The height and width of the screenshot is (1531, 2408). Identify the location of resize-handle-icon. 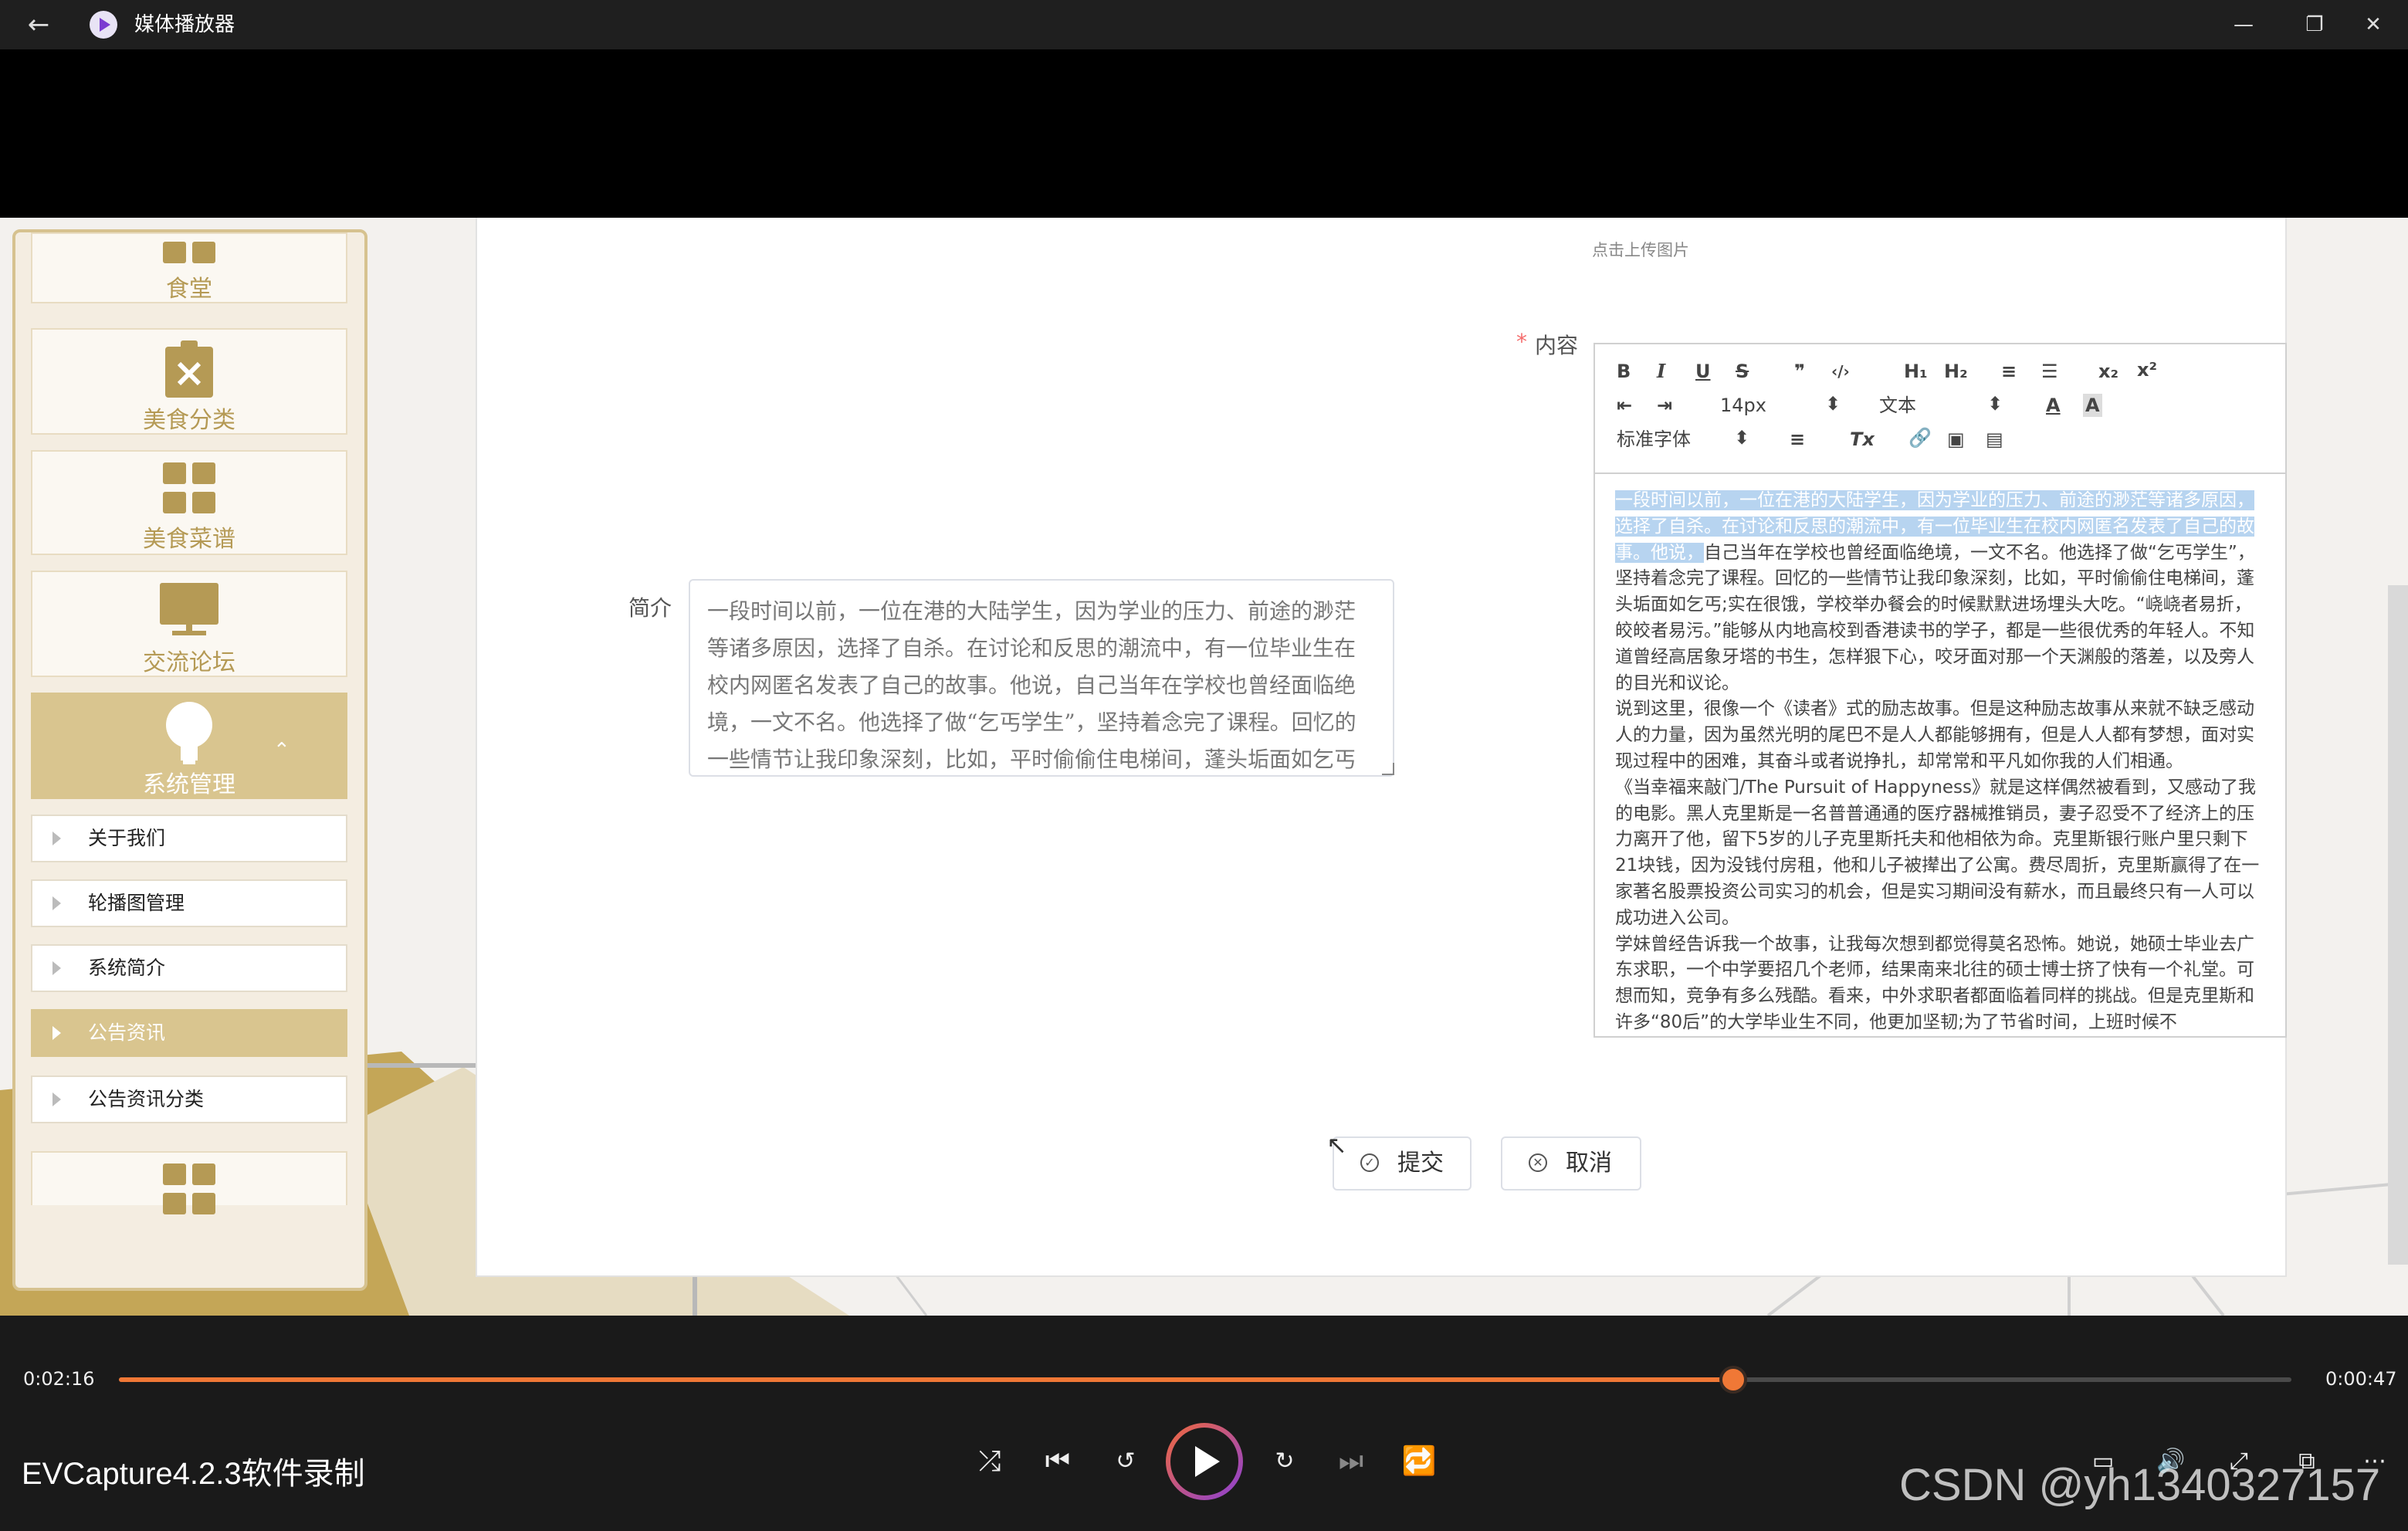
(1388, 769).